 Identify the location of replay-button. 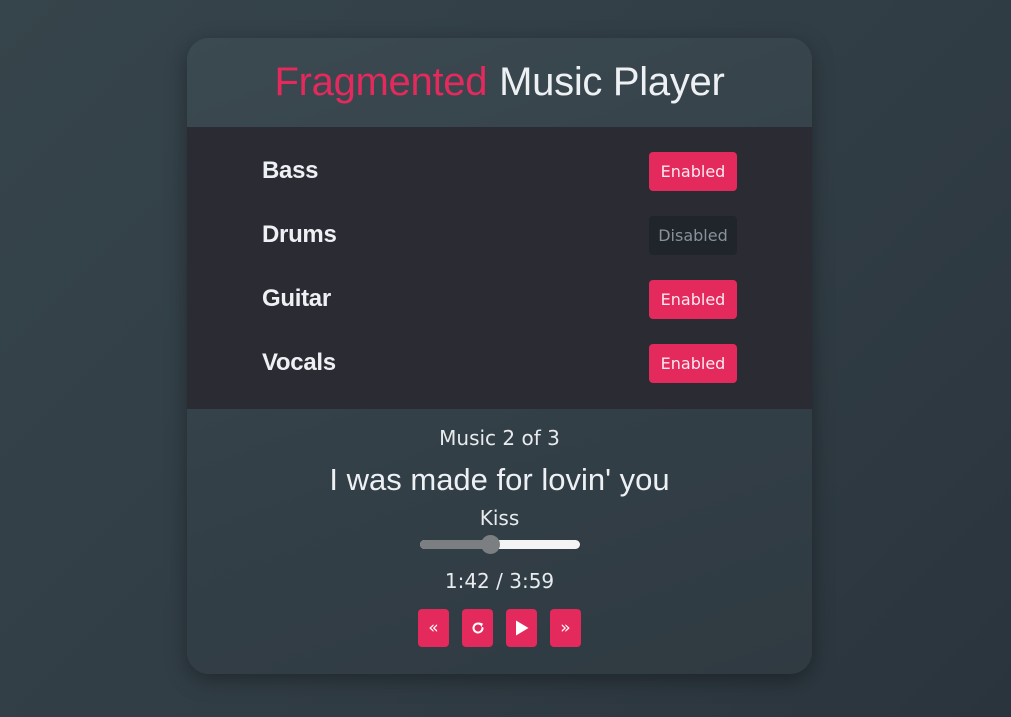
(477, 628).